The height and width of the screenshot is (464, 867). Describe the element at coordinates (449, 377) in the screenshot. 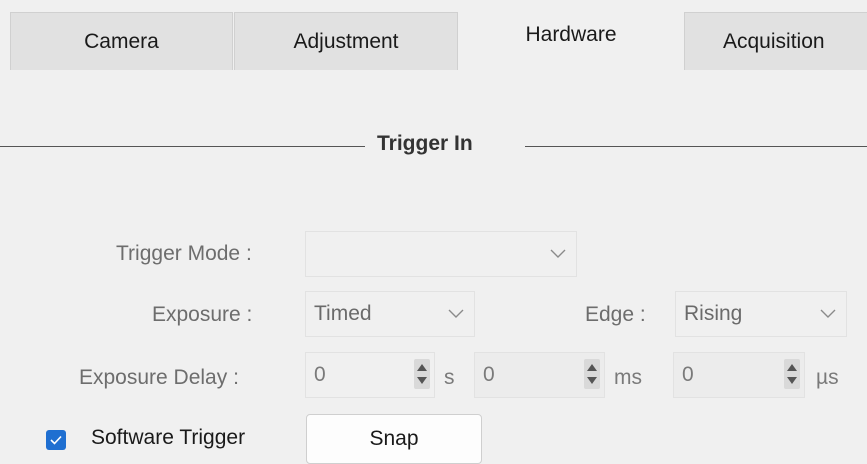

I see `seconds-unit: s` at that location.